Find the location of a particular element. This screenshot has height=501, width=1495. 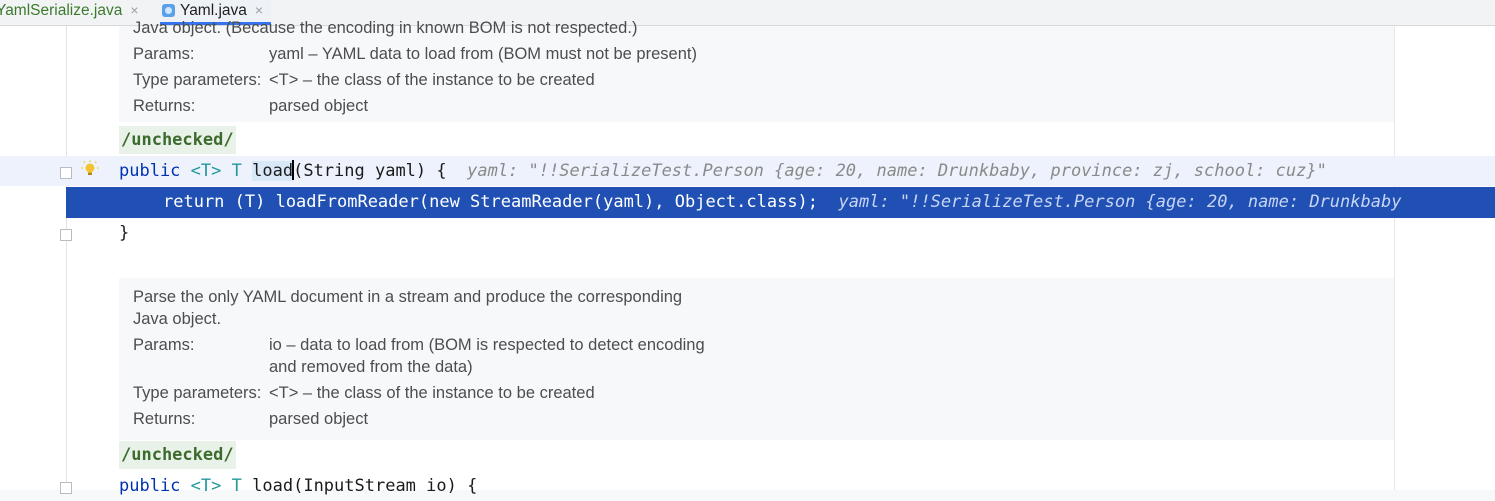

gutter-divider is located at coordinates (66, 258).